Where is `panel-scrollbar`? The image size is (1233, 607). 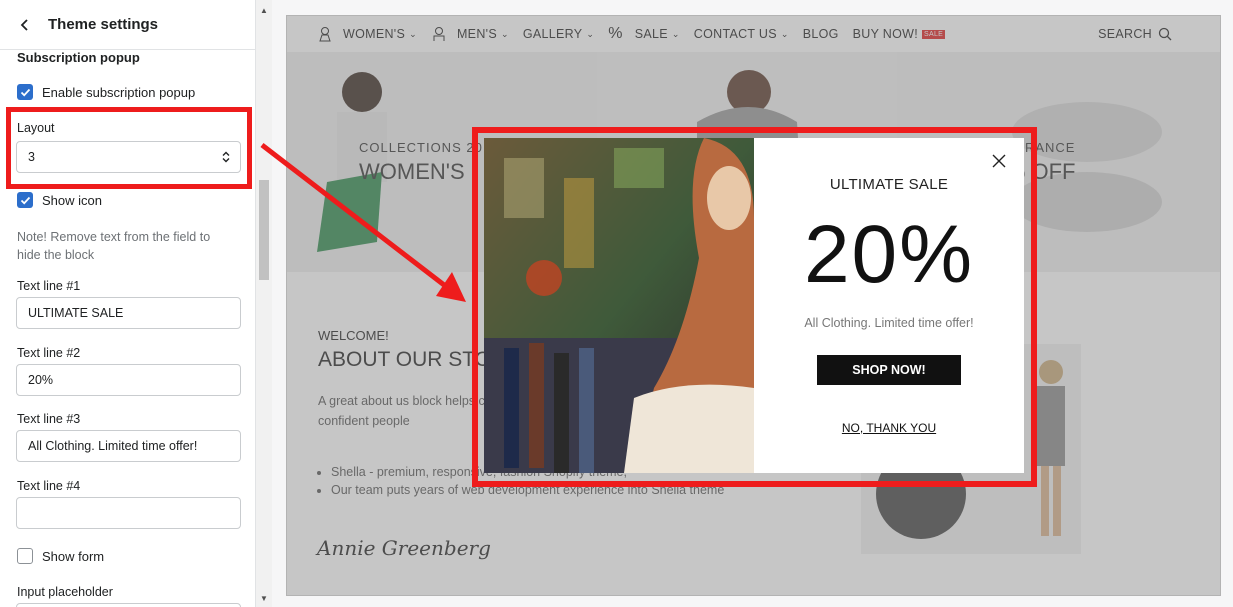 panel-scrollbar is located at coordinates (264, 303).